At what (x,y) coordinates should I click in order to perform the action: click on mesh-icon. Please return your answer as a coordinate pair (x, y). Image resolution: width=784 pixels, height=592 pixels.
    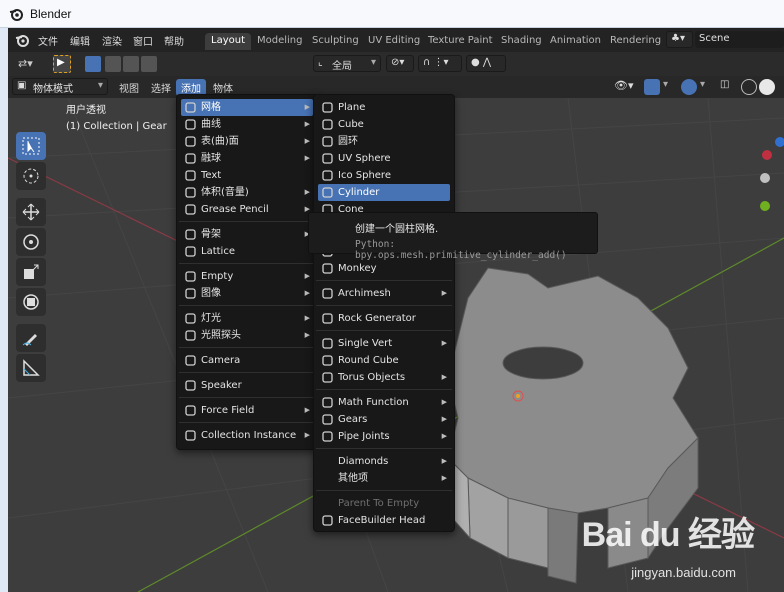
    Looking at the image, I should click on (190, 107).